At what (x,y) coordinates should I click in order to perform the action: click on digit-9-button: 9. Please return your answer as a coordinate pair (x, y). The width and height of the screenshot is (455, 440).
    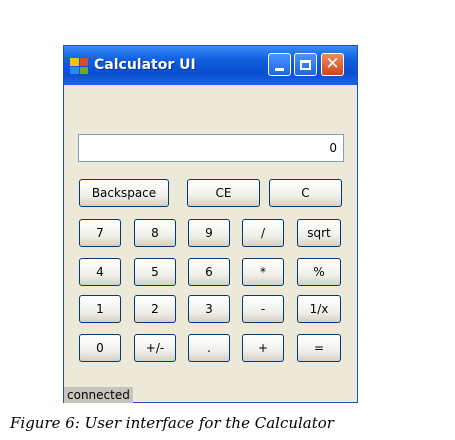
    Looking at the image, I should click on (209, 233).